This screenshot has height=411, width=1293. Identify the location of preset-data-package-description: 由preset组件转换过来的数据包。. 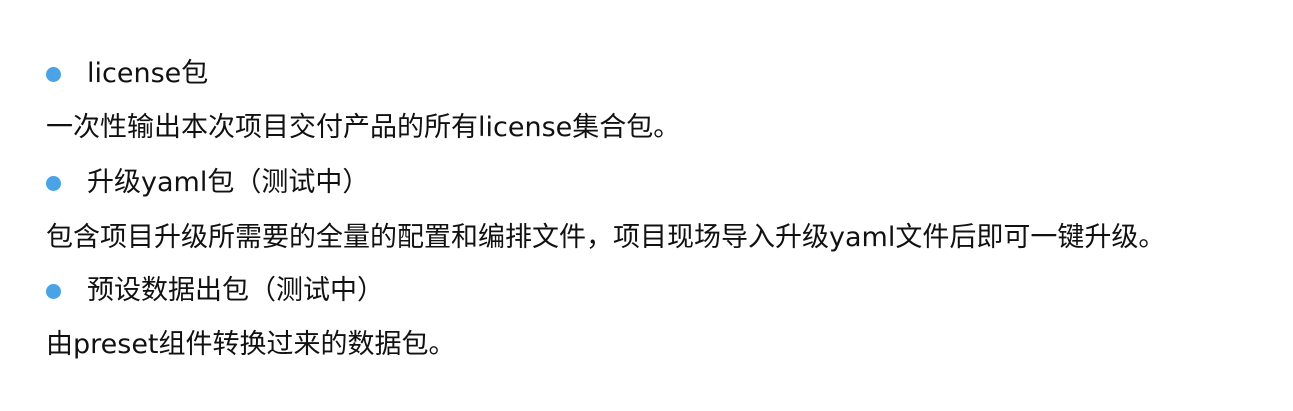
(251, 344).